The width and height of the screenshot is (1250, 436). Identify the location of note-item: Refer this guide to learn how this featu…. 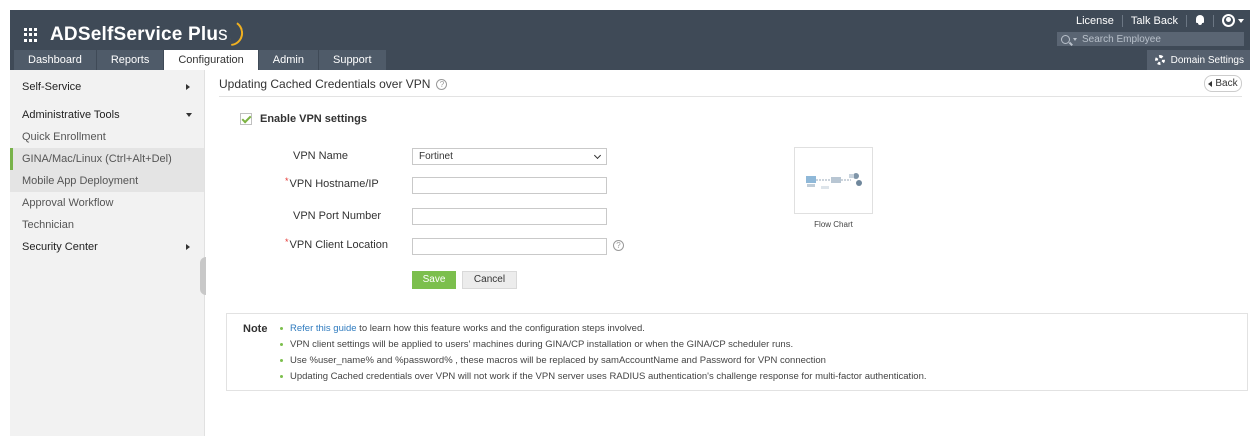
(603, 331).